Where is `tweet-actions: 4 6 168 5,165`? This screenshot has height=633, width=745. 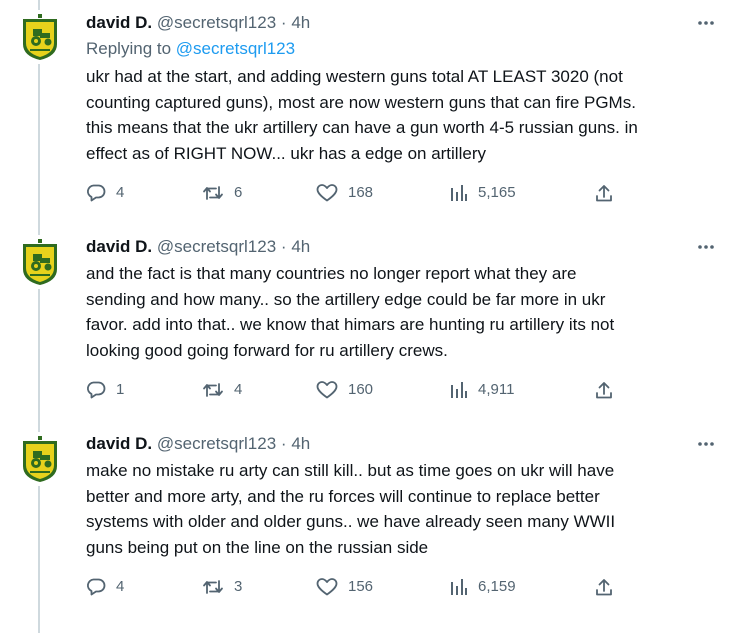 tweet-actions: 4 6 168 5,165 is located at coordinates (356, 193).